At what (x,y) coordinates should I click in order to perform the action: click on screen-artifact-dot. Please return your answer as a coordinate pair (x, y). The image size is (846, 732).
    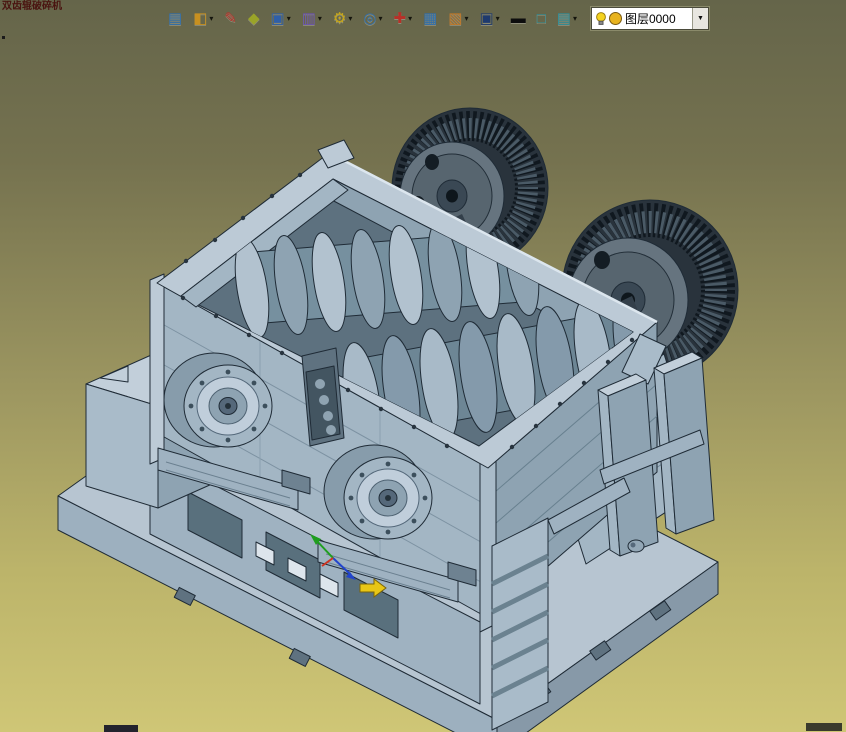
    Looking at the image, I should click on (3, 37).